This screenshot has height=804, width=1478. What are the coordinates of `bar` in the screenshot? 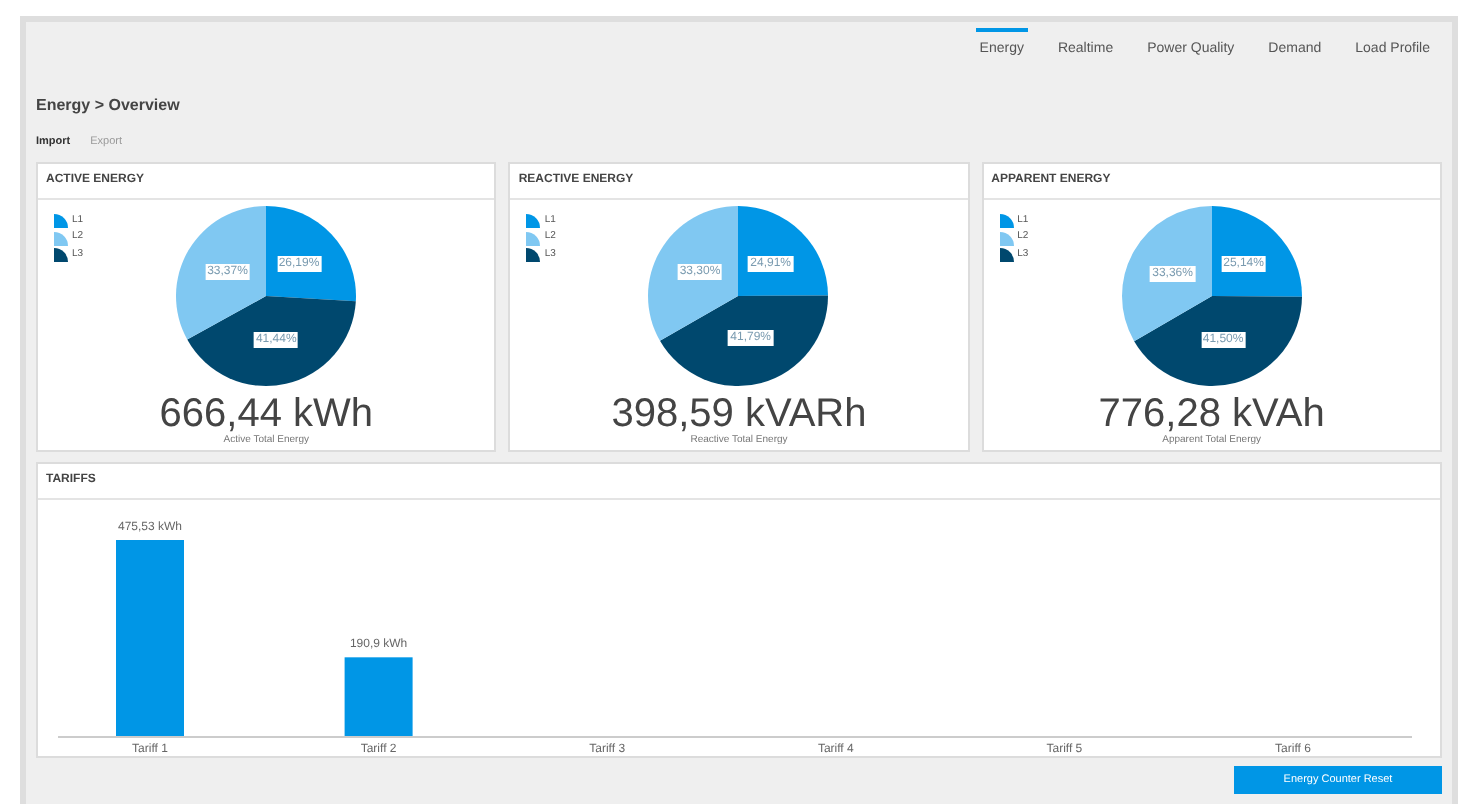 It's located at (378, 697).